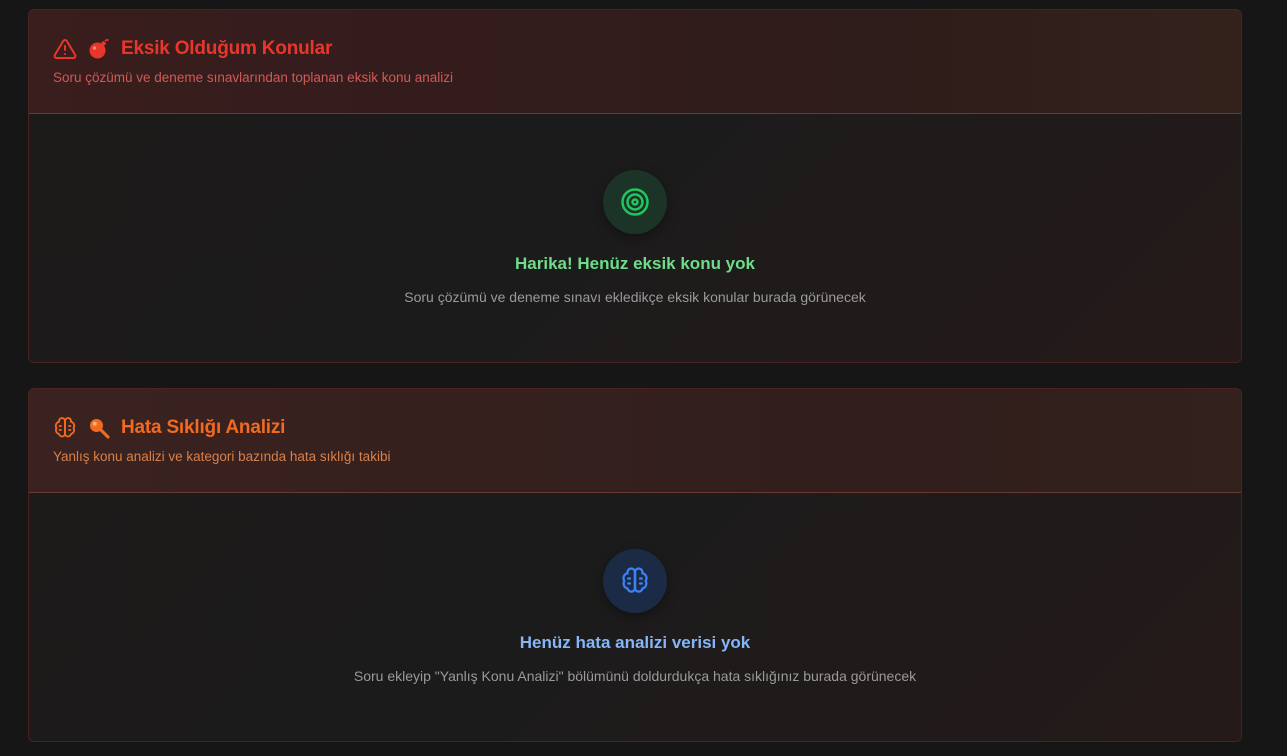 Image resolution: width=1287 pixels, height=756 pixels. I want to click on target-icon, so click(635, 202).